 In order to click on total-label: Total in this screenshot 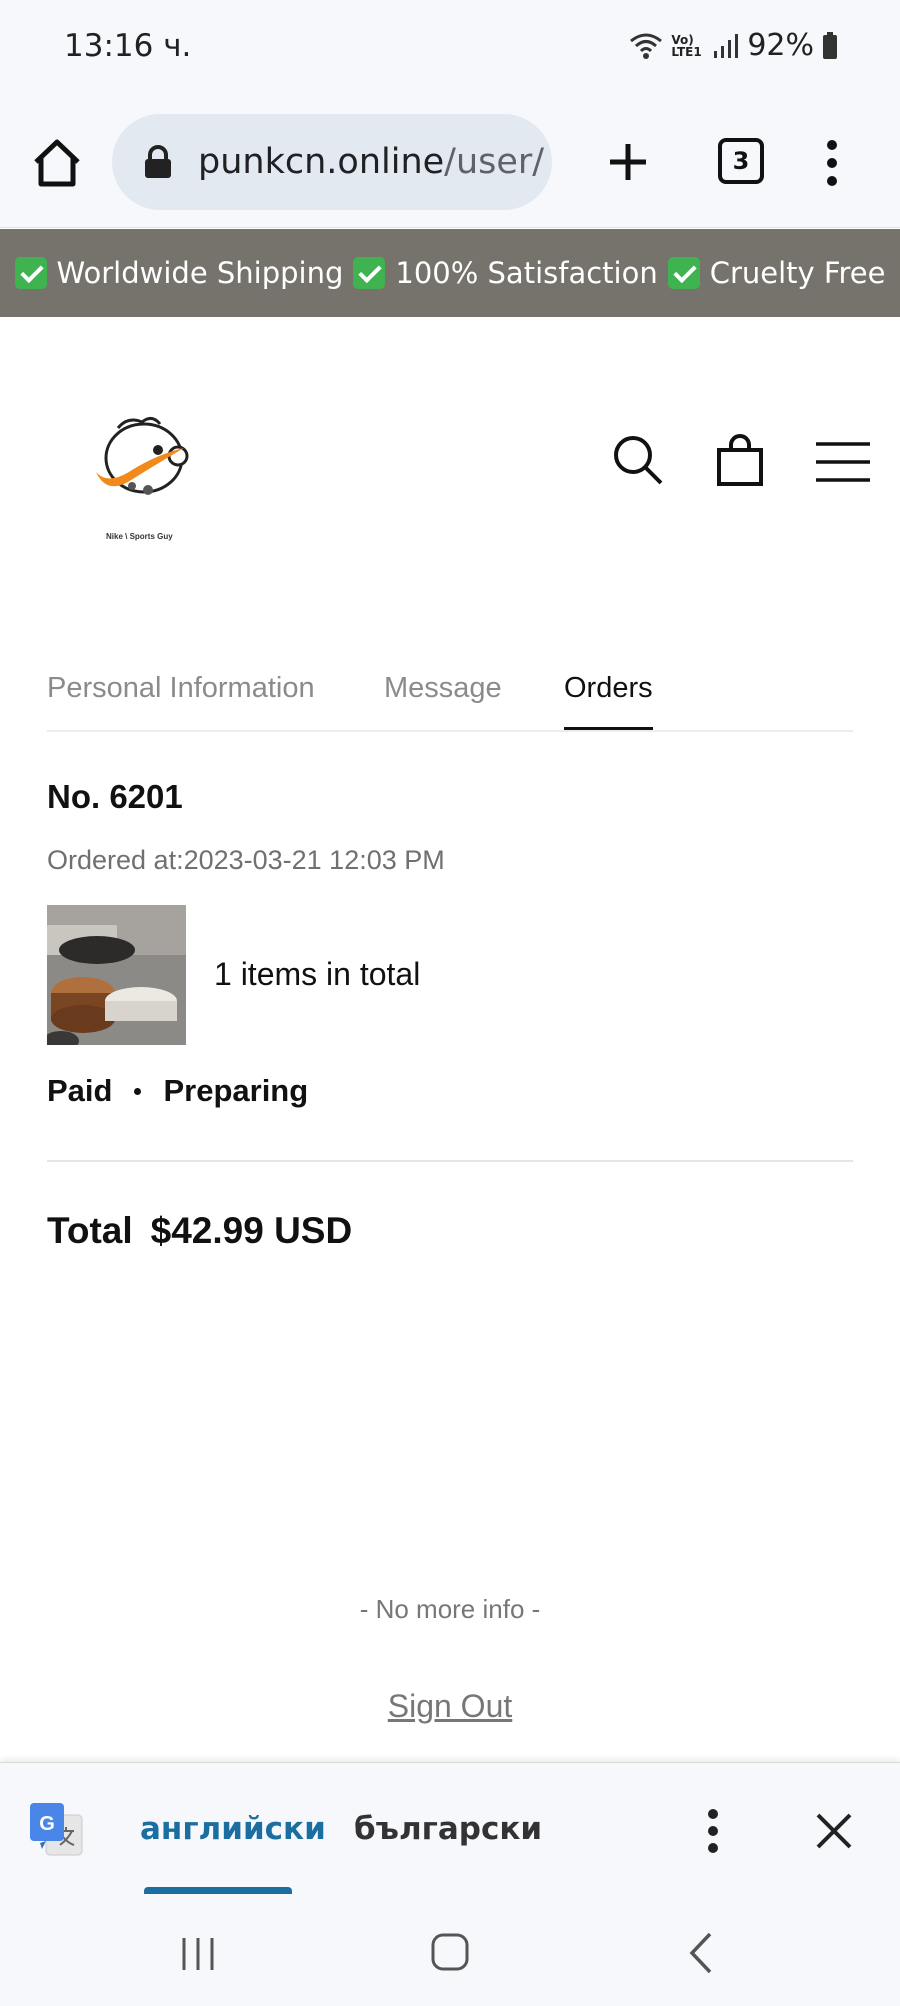, I will do `click(90, 1230)`.